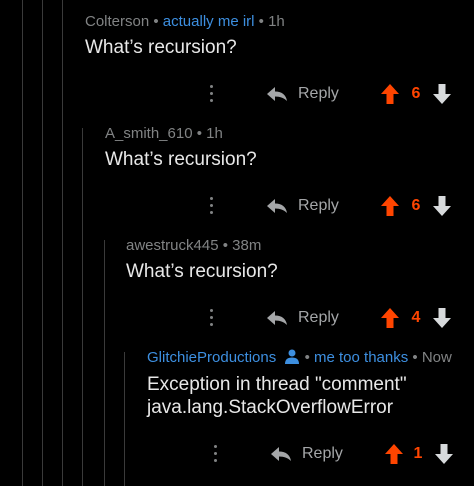  I want to click on comment-meta: A_smith_610 • 1h, so click(164, 133).